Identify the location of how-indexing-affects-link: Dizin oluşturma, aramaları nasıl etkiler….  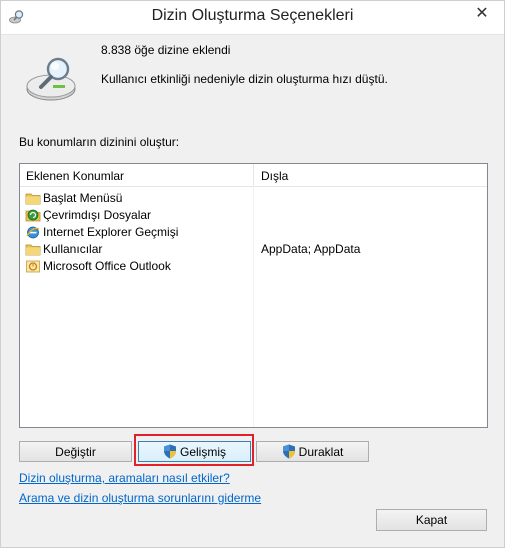
(124, 478).